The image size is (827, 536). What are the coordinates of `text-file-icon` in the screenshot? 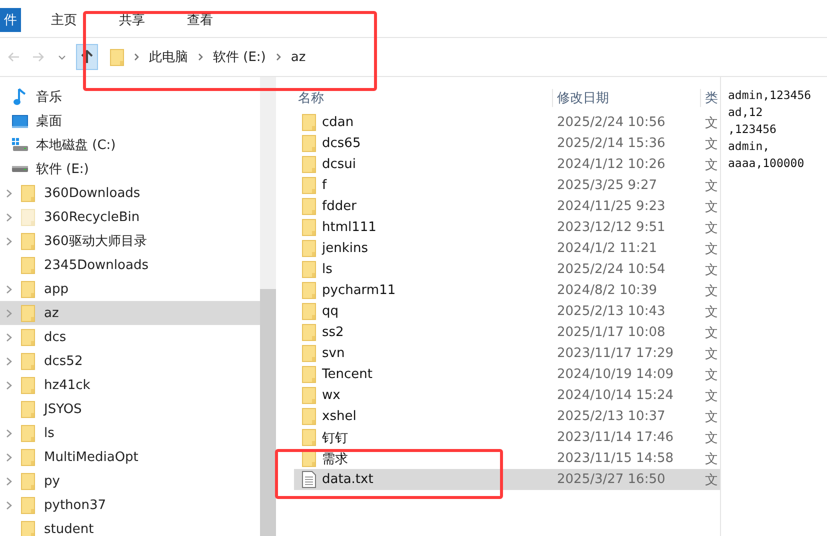 It's located at (309, 479).